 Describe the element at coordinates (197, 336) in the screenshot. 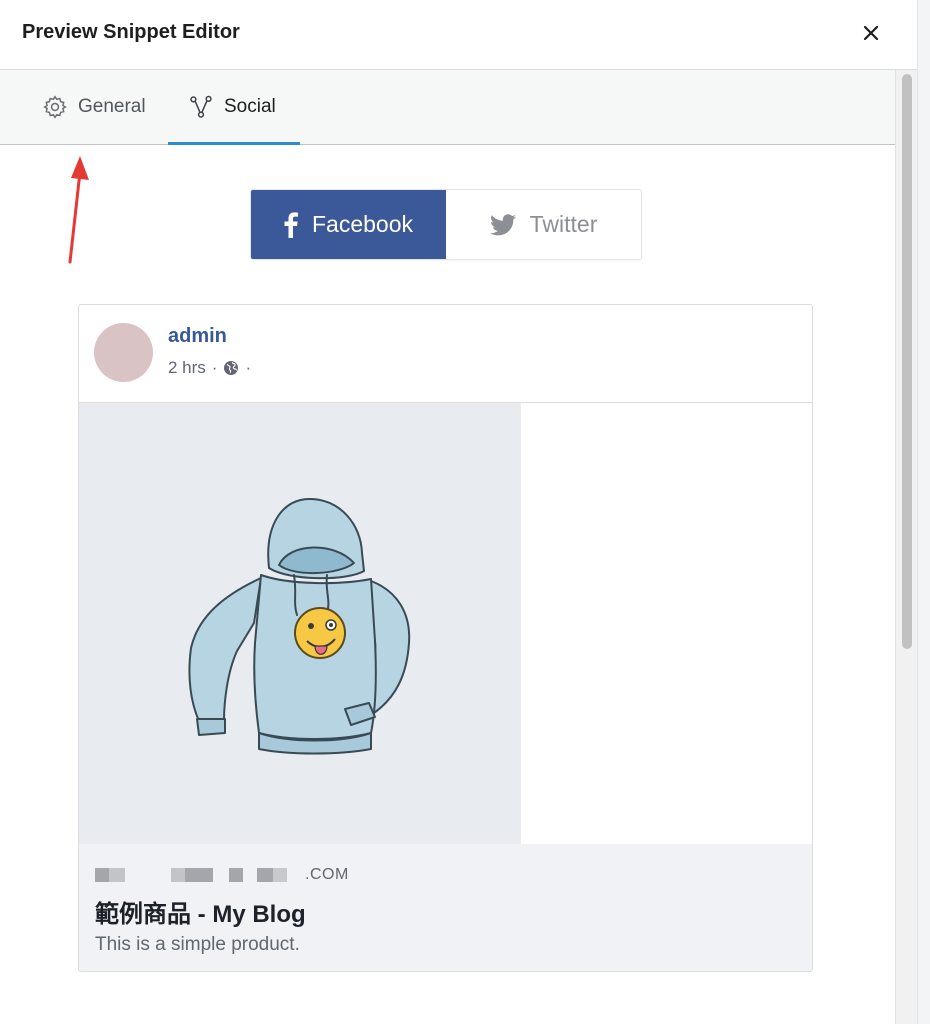

I see `post-author: admin` at that location.